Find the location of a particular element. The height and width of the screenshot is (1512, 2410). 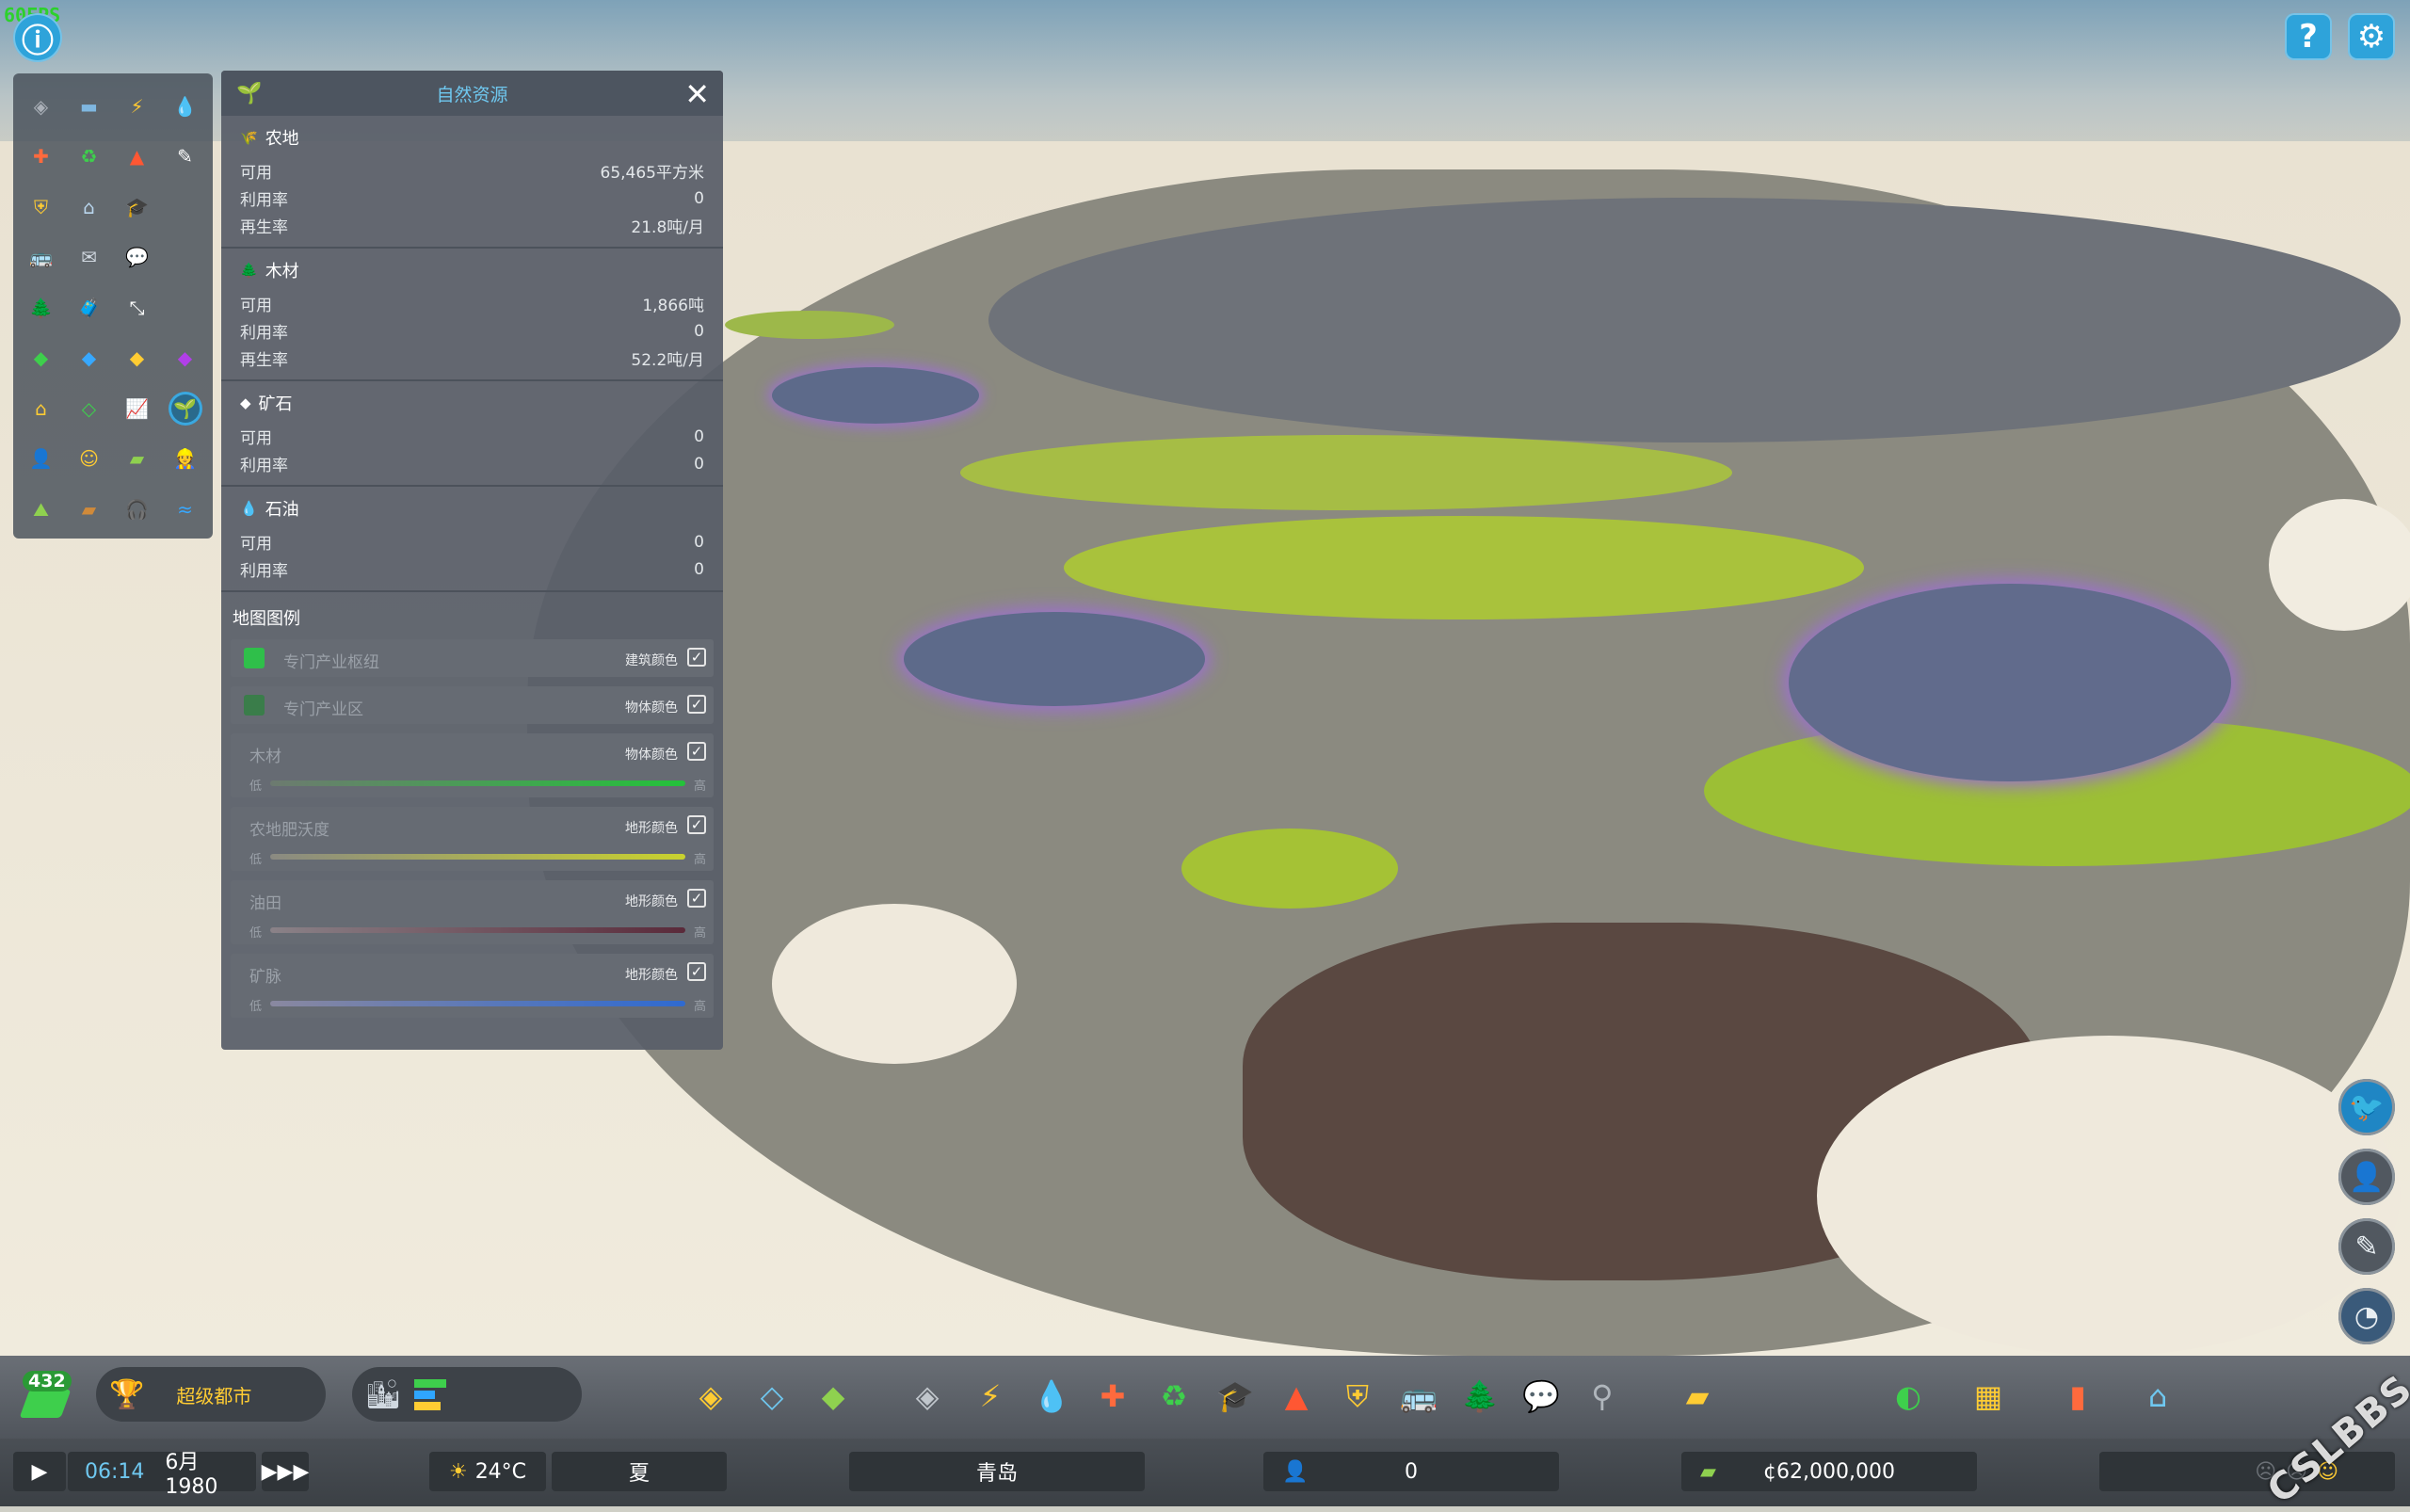

police-tool-icon: ⛨ is located at coordinates (1357, 1396).